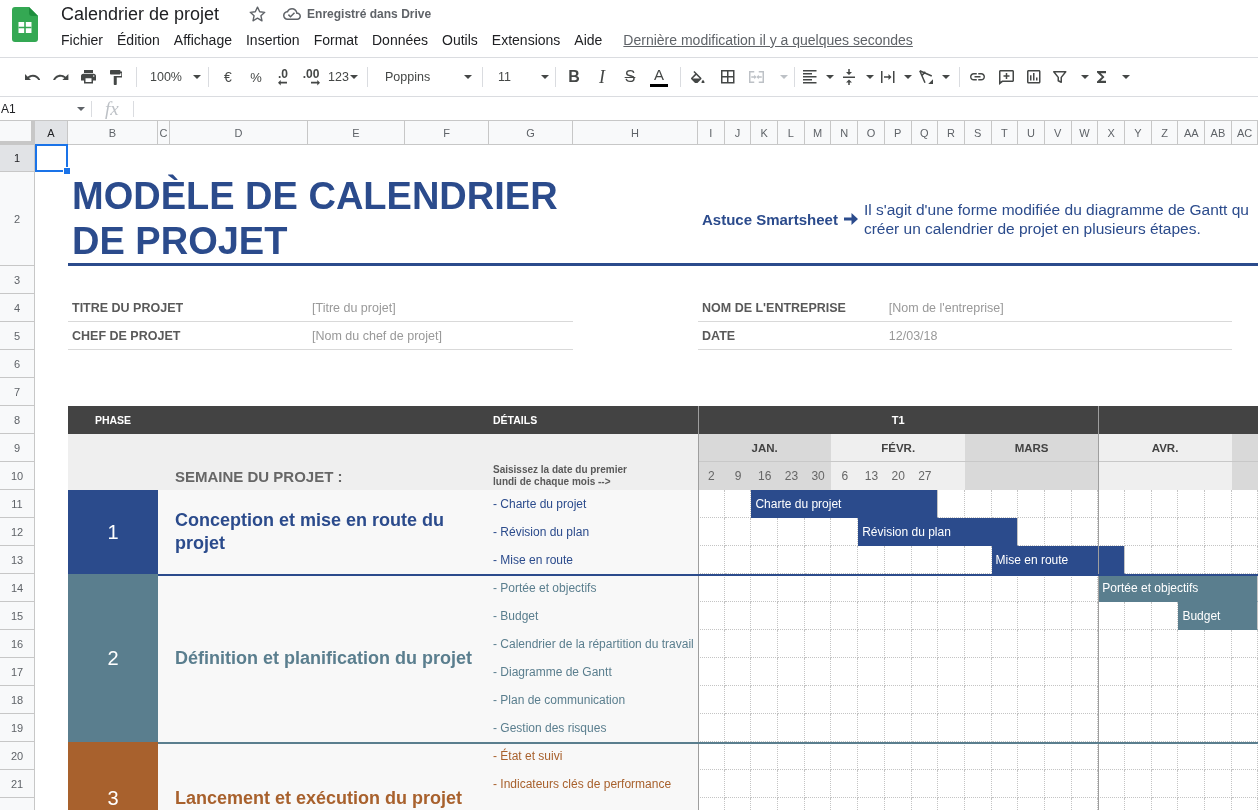 This screenshot has width=1258, height=810. Describe the element at coordinates (574, 77) in the screenshot. I see `bold-button: B` at that location.